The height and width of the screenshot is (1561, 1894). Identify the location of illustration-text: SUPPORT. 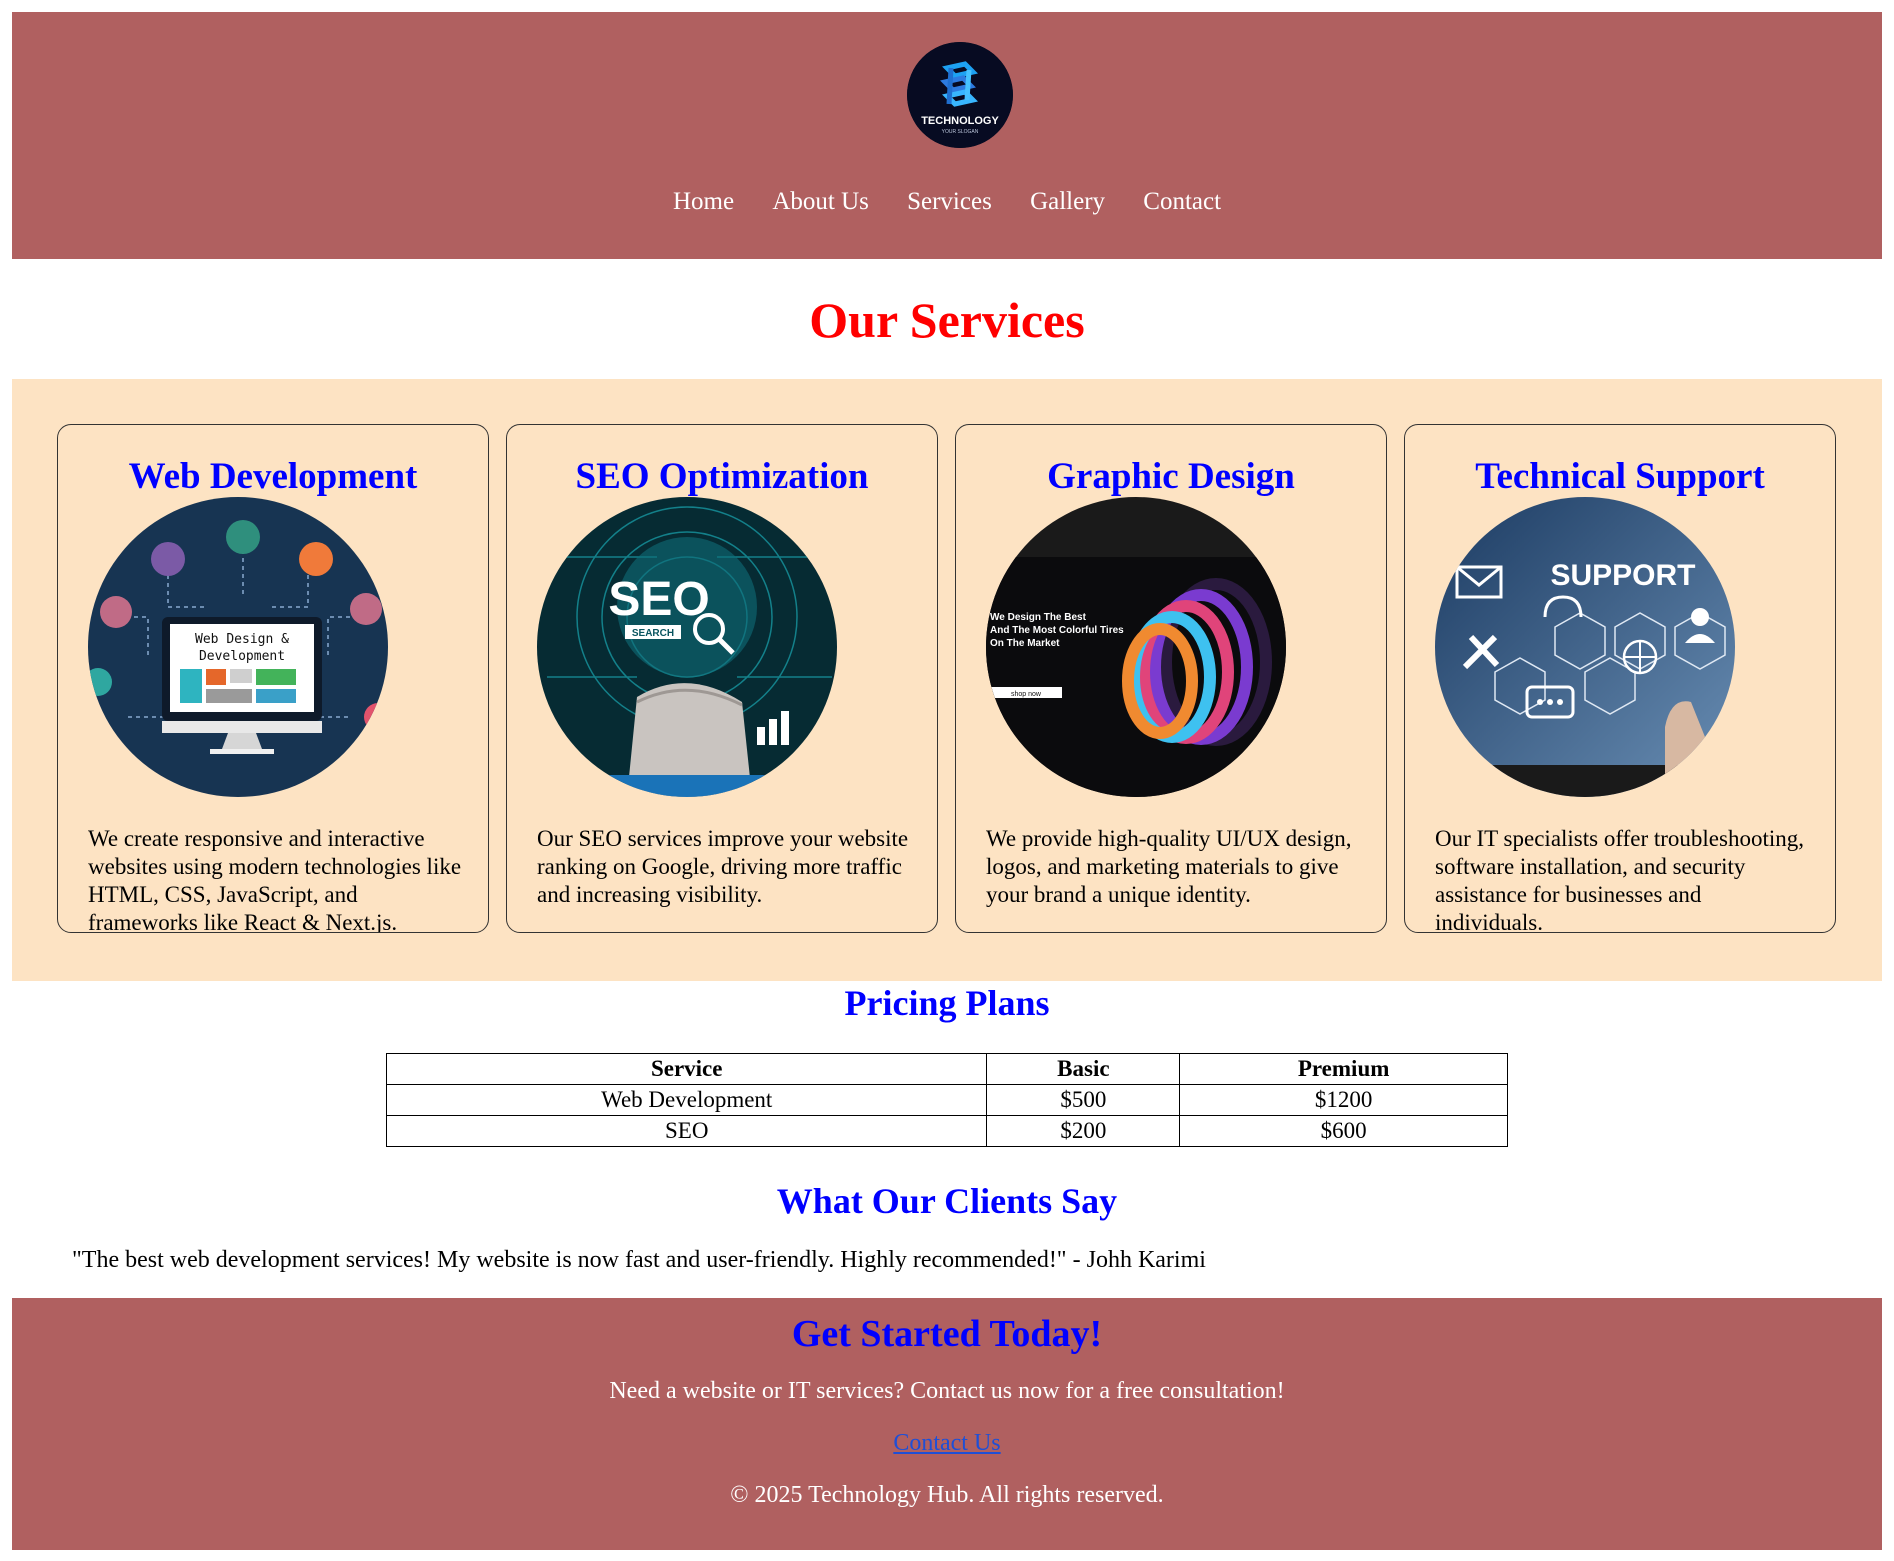
(1622, 575).